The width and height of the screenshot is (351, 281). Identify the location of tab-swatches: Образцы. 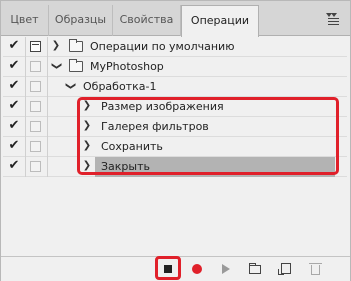
(81, 20).